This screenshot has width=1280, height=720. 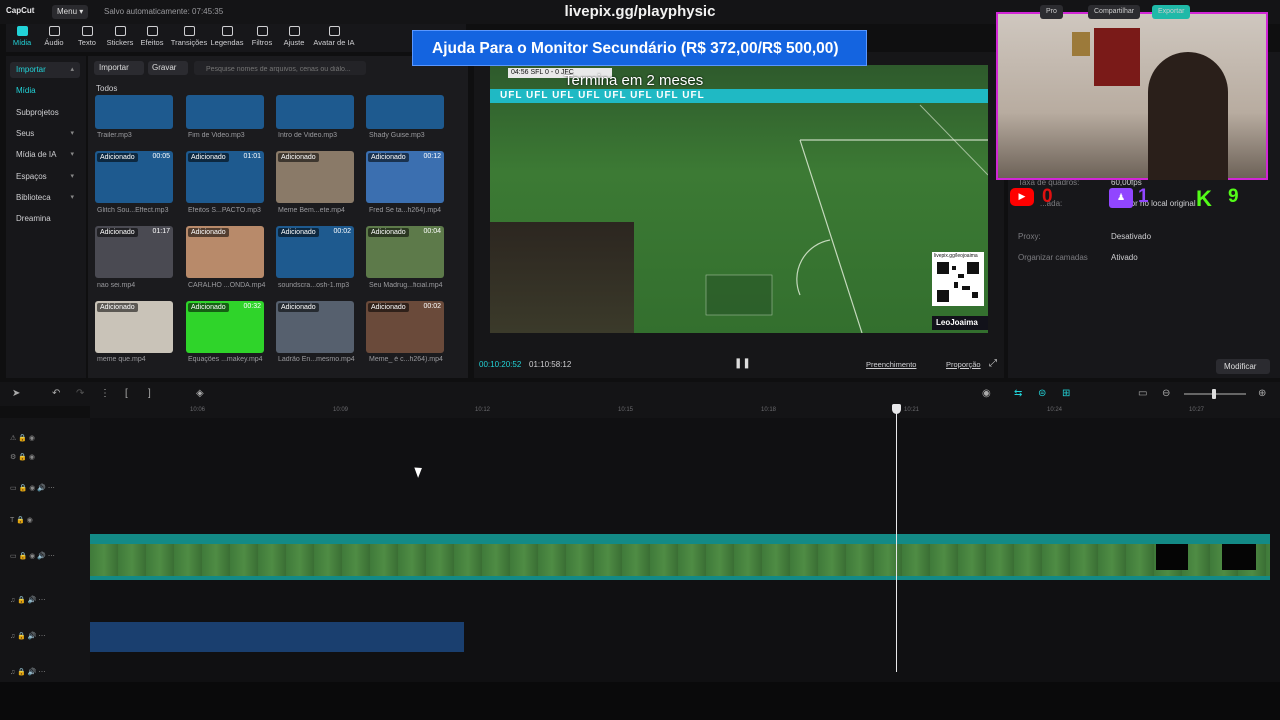 What do you see at coordinates (680, 557) in the screenshot?
I see `video-clip` at bounding box center [680, 557].